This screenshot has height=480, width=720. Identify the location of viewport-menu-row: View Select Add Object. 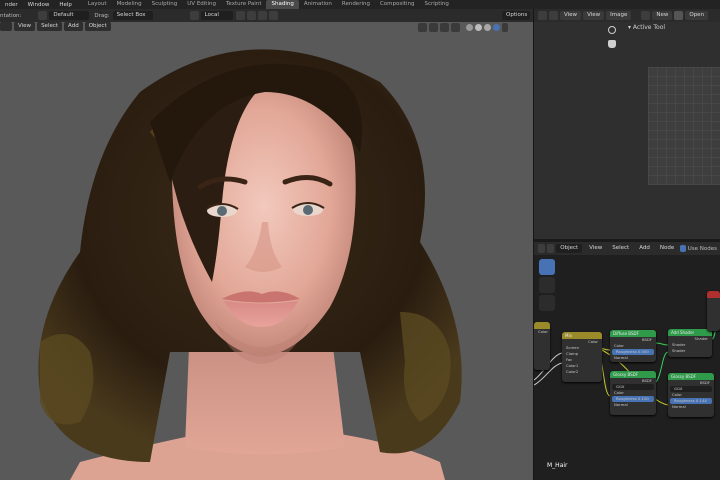
(56, 27).